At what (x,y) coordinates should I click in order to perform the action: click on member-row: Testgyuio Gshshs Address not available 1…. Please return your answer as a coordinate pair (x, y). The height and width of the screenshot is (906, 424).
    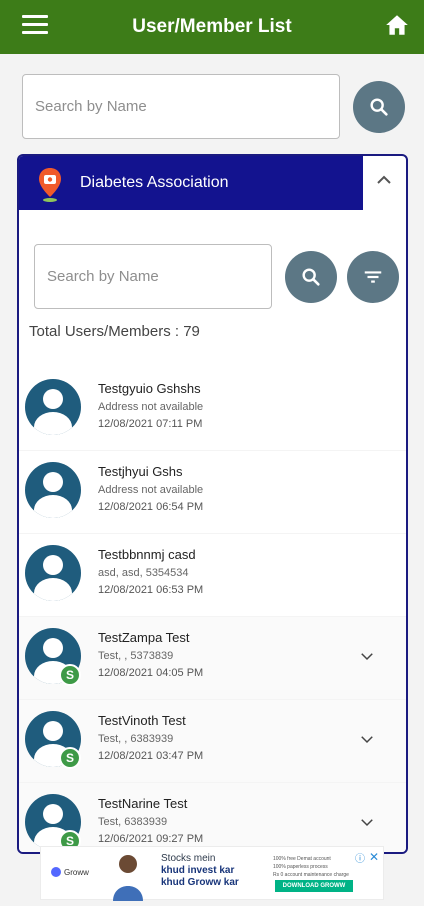
    Looking at the image, I should click on (212, 409).